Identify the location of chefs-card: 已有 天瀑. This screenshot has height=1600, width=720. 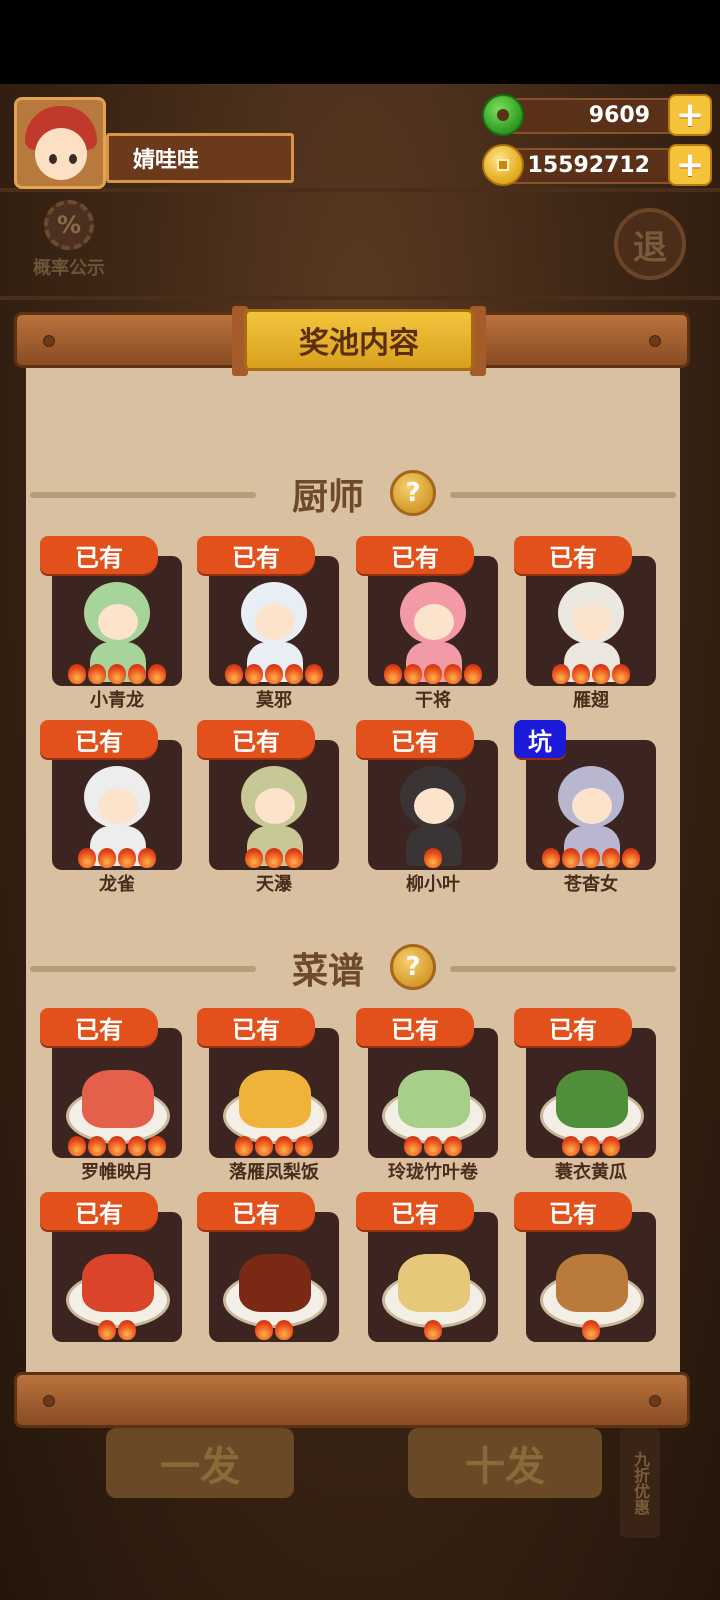
(273, 807).